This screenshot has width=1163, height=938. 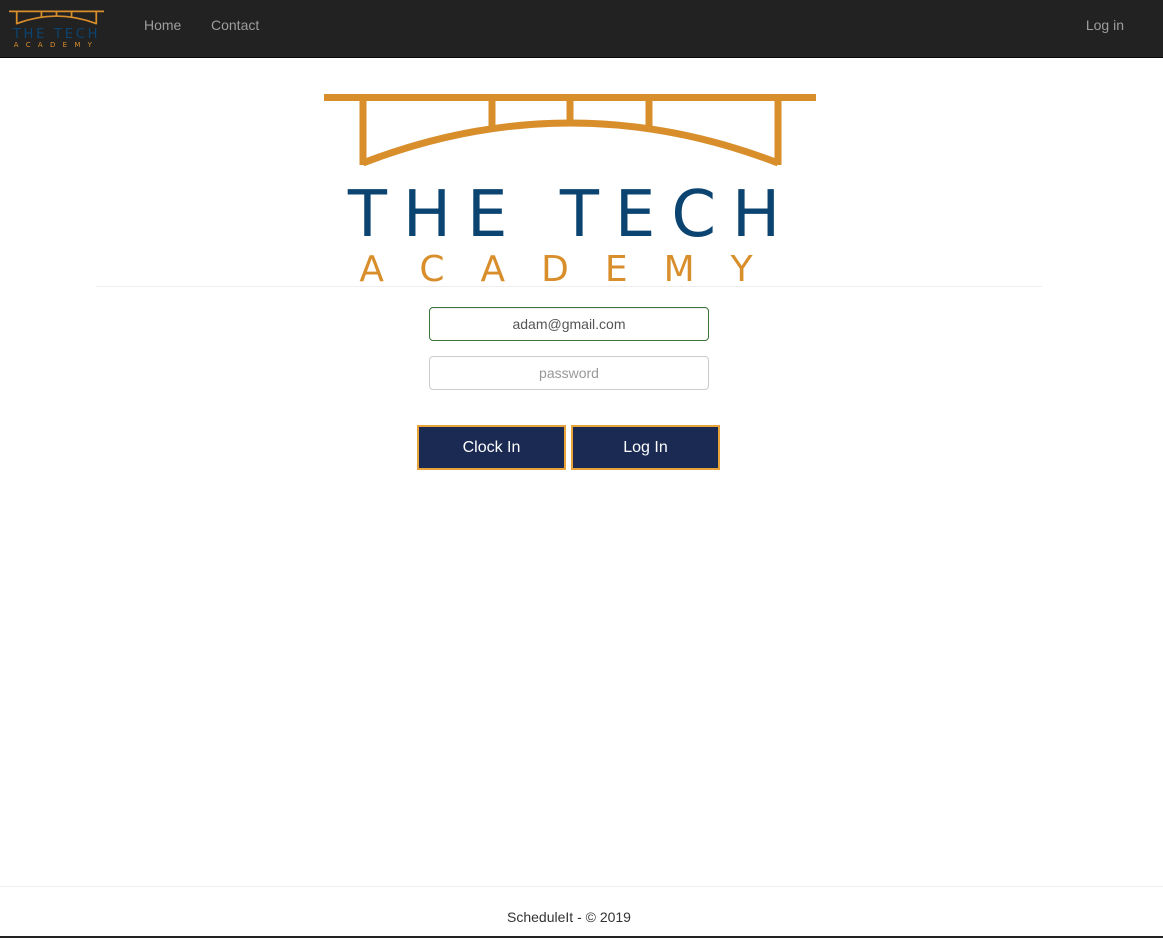 I want to click on nav-link-home: Home, so click(x=162, y=25).